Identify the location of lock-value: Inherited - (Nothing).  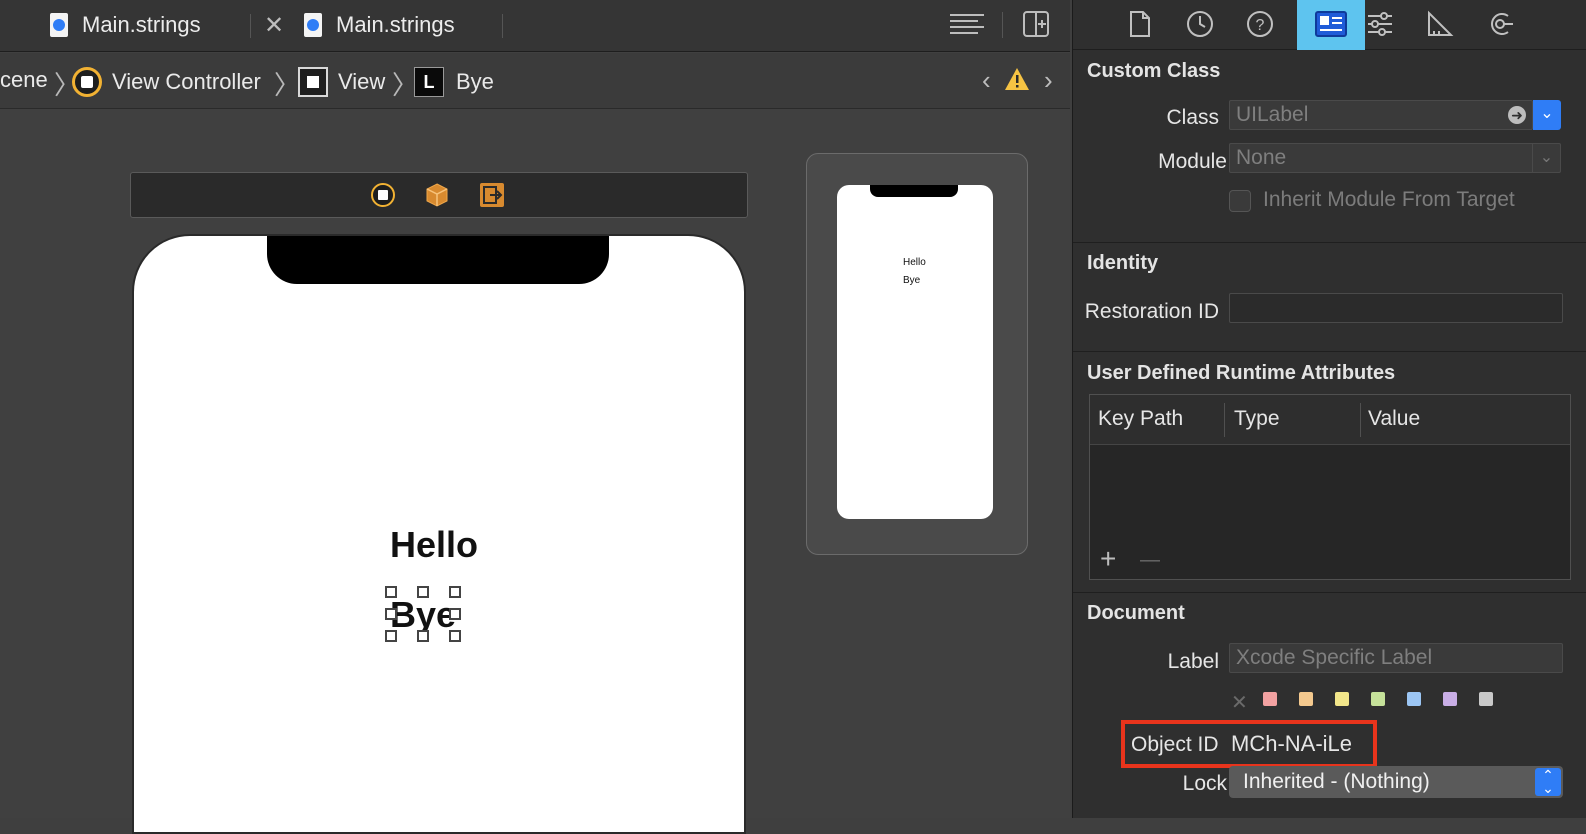
(1336, 781).